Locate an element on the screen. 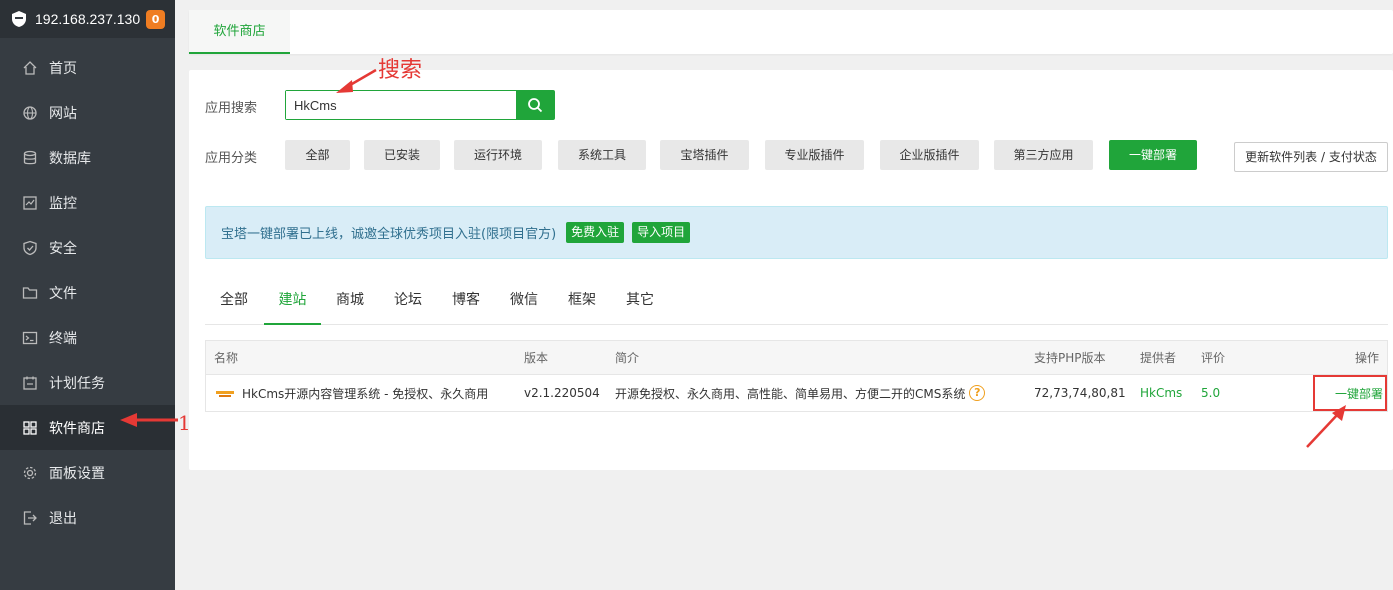  gear-icon is located at coordinates (30, 473).